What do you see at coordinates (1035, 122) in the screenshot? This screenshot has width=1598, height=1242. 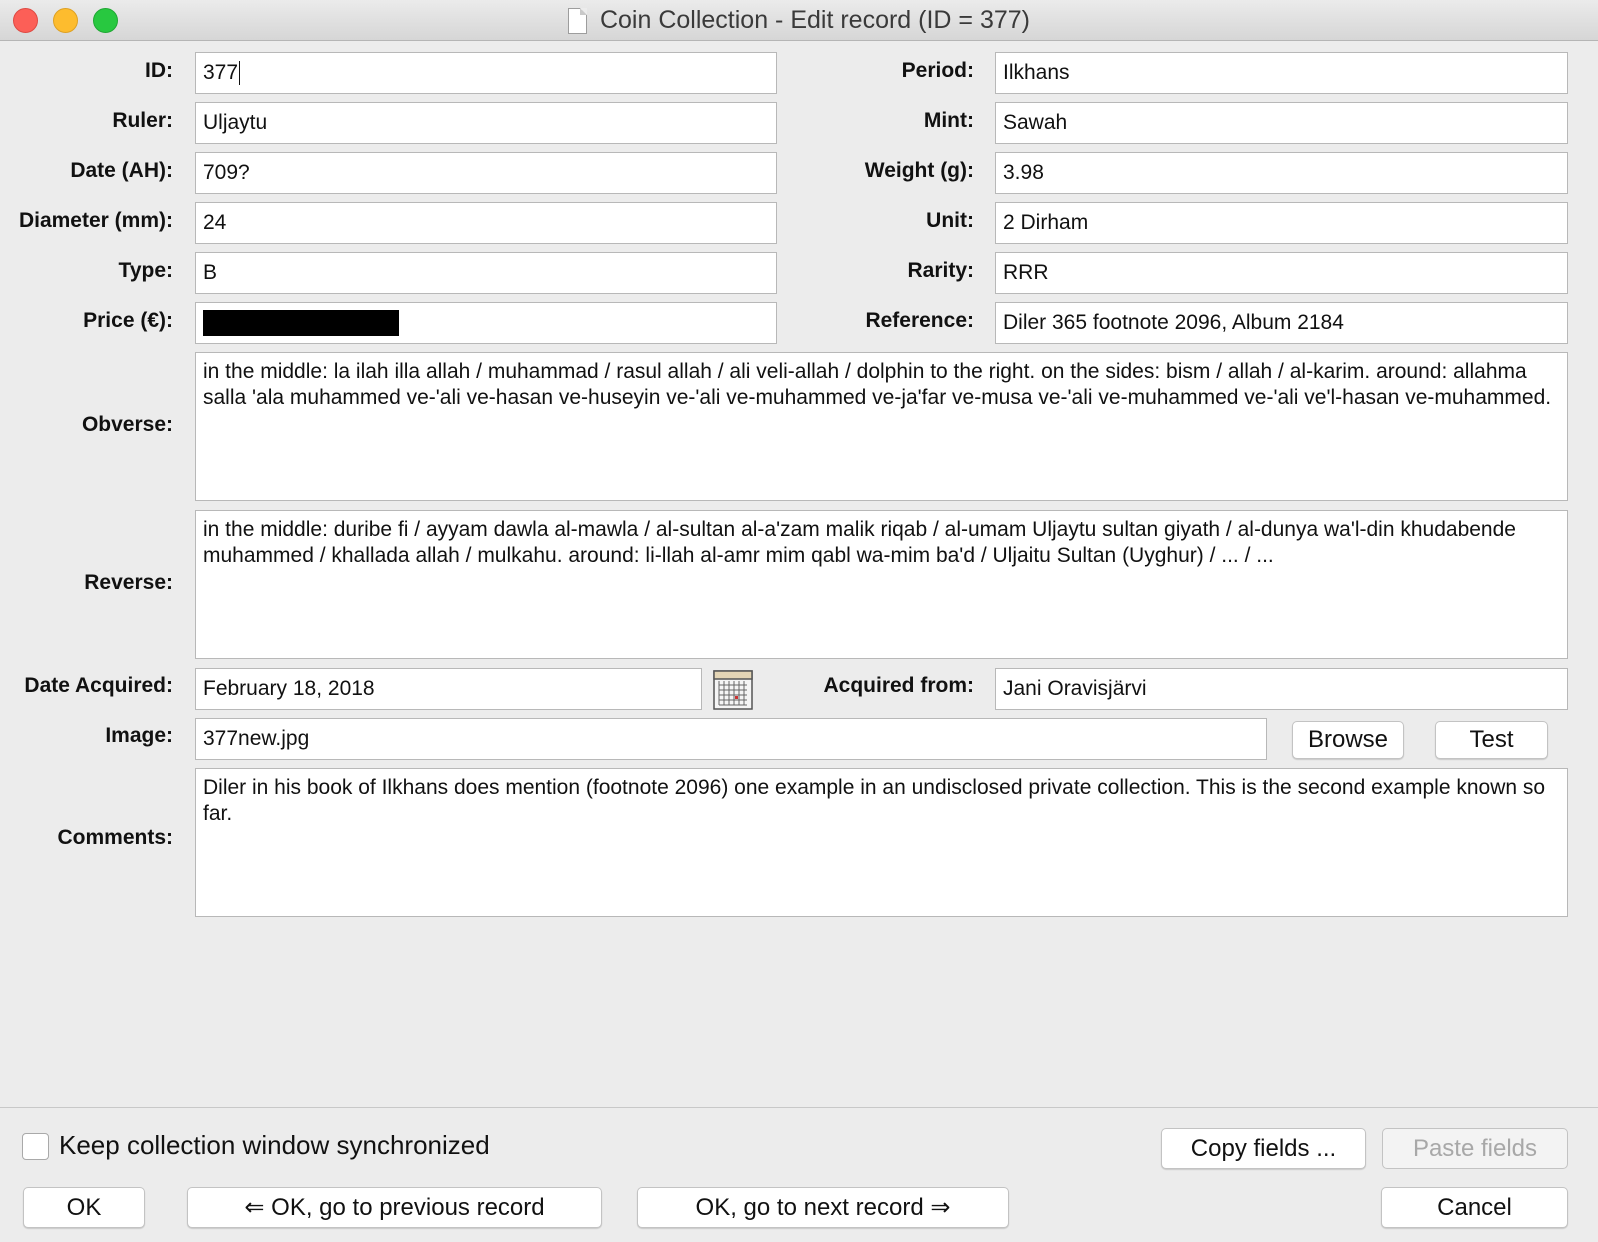 I see `mint-value: Sawah` at bounding box center [1035, 122].